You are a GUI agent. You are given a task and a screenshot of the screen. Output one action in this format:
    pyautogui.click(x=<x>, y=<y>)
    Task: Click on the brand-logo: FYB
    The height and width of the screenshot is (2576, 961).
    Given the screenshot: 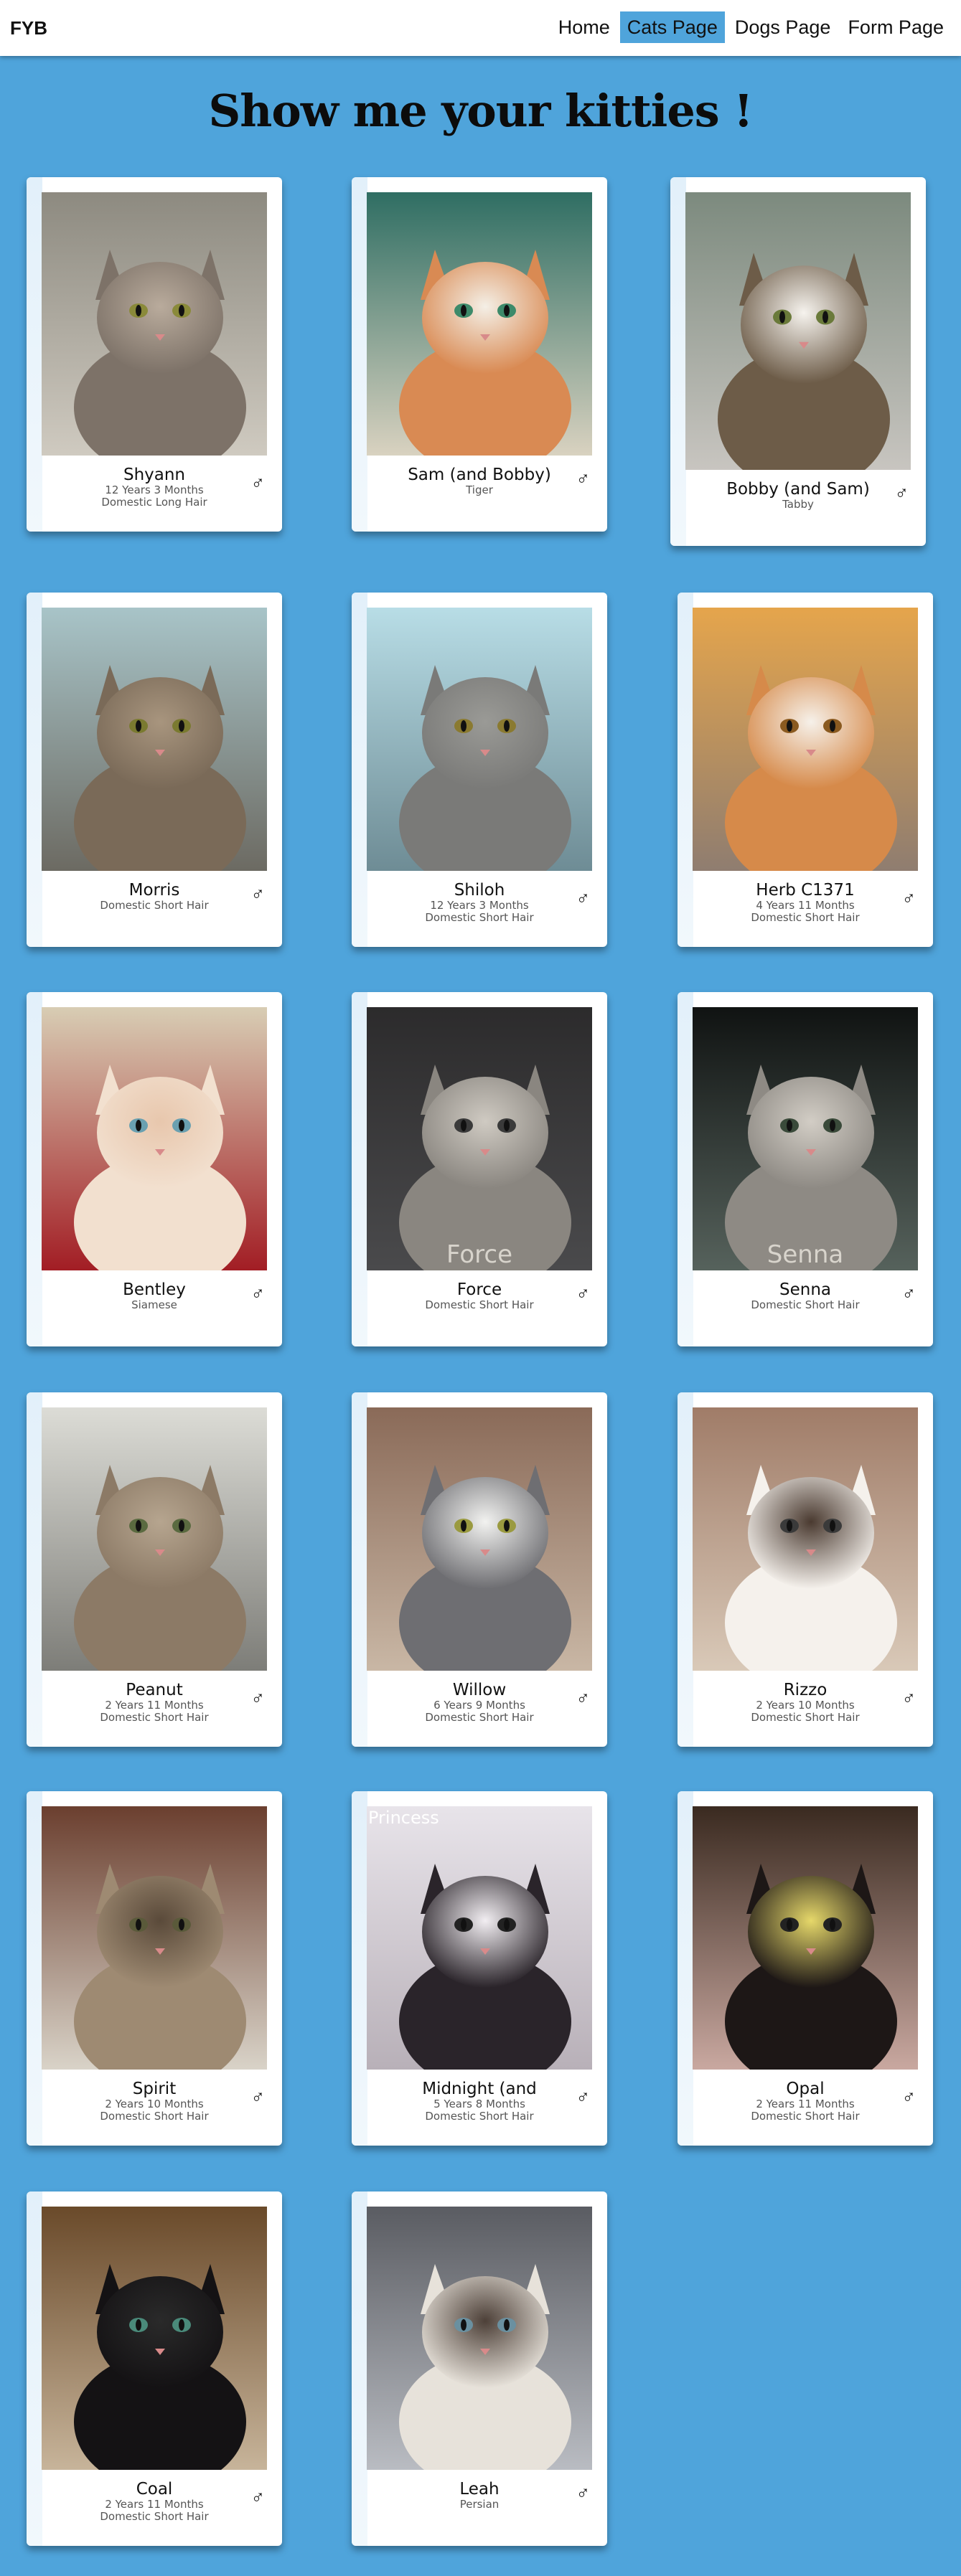 What is the action you would take?
    pyautogui.click(x=28, y=28)
    